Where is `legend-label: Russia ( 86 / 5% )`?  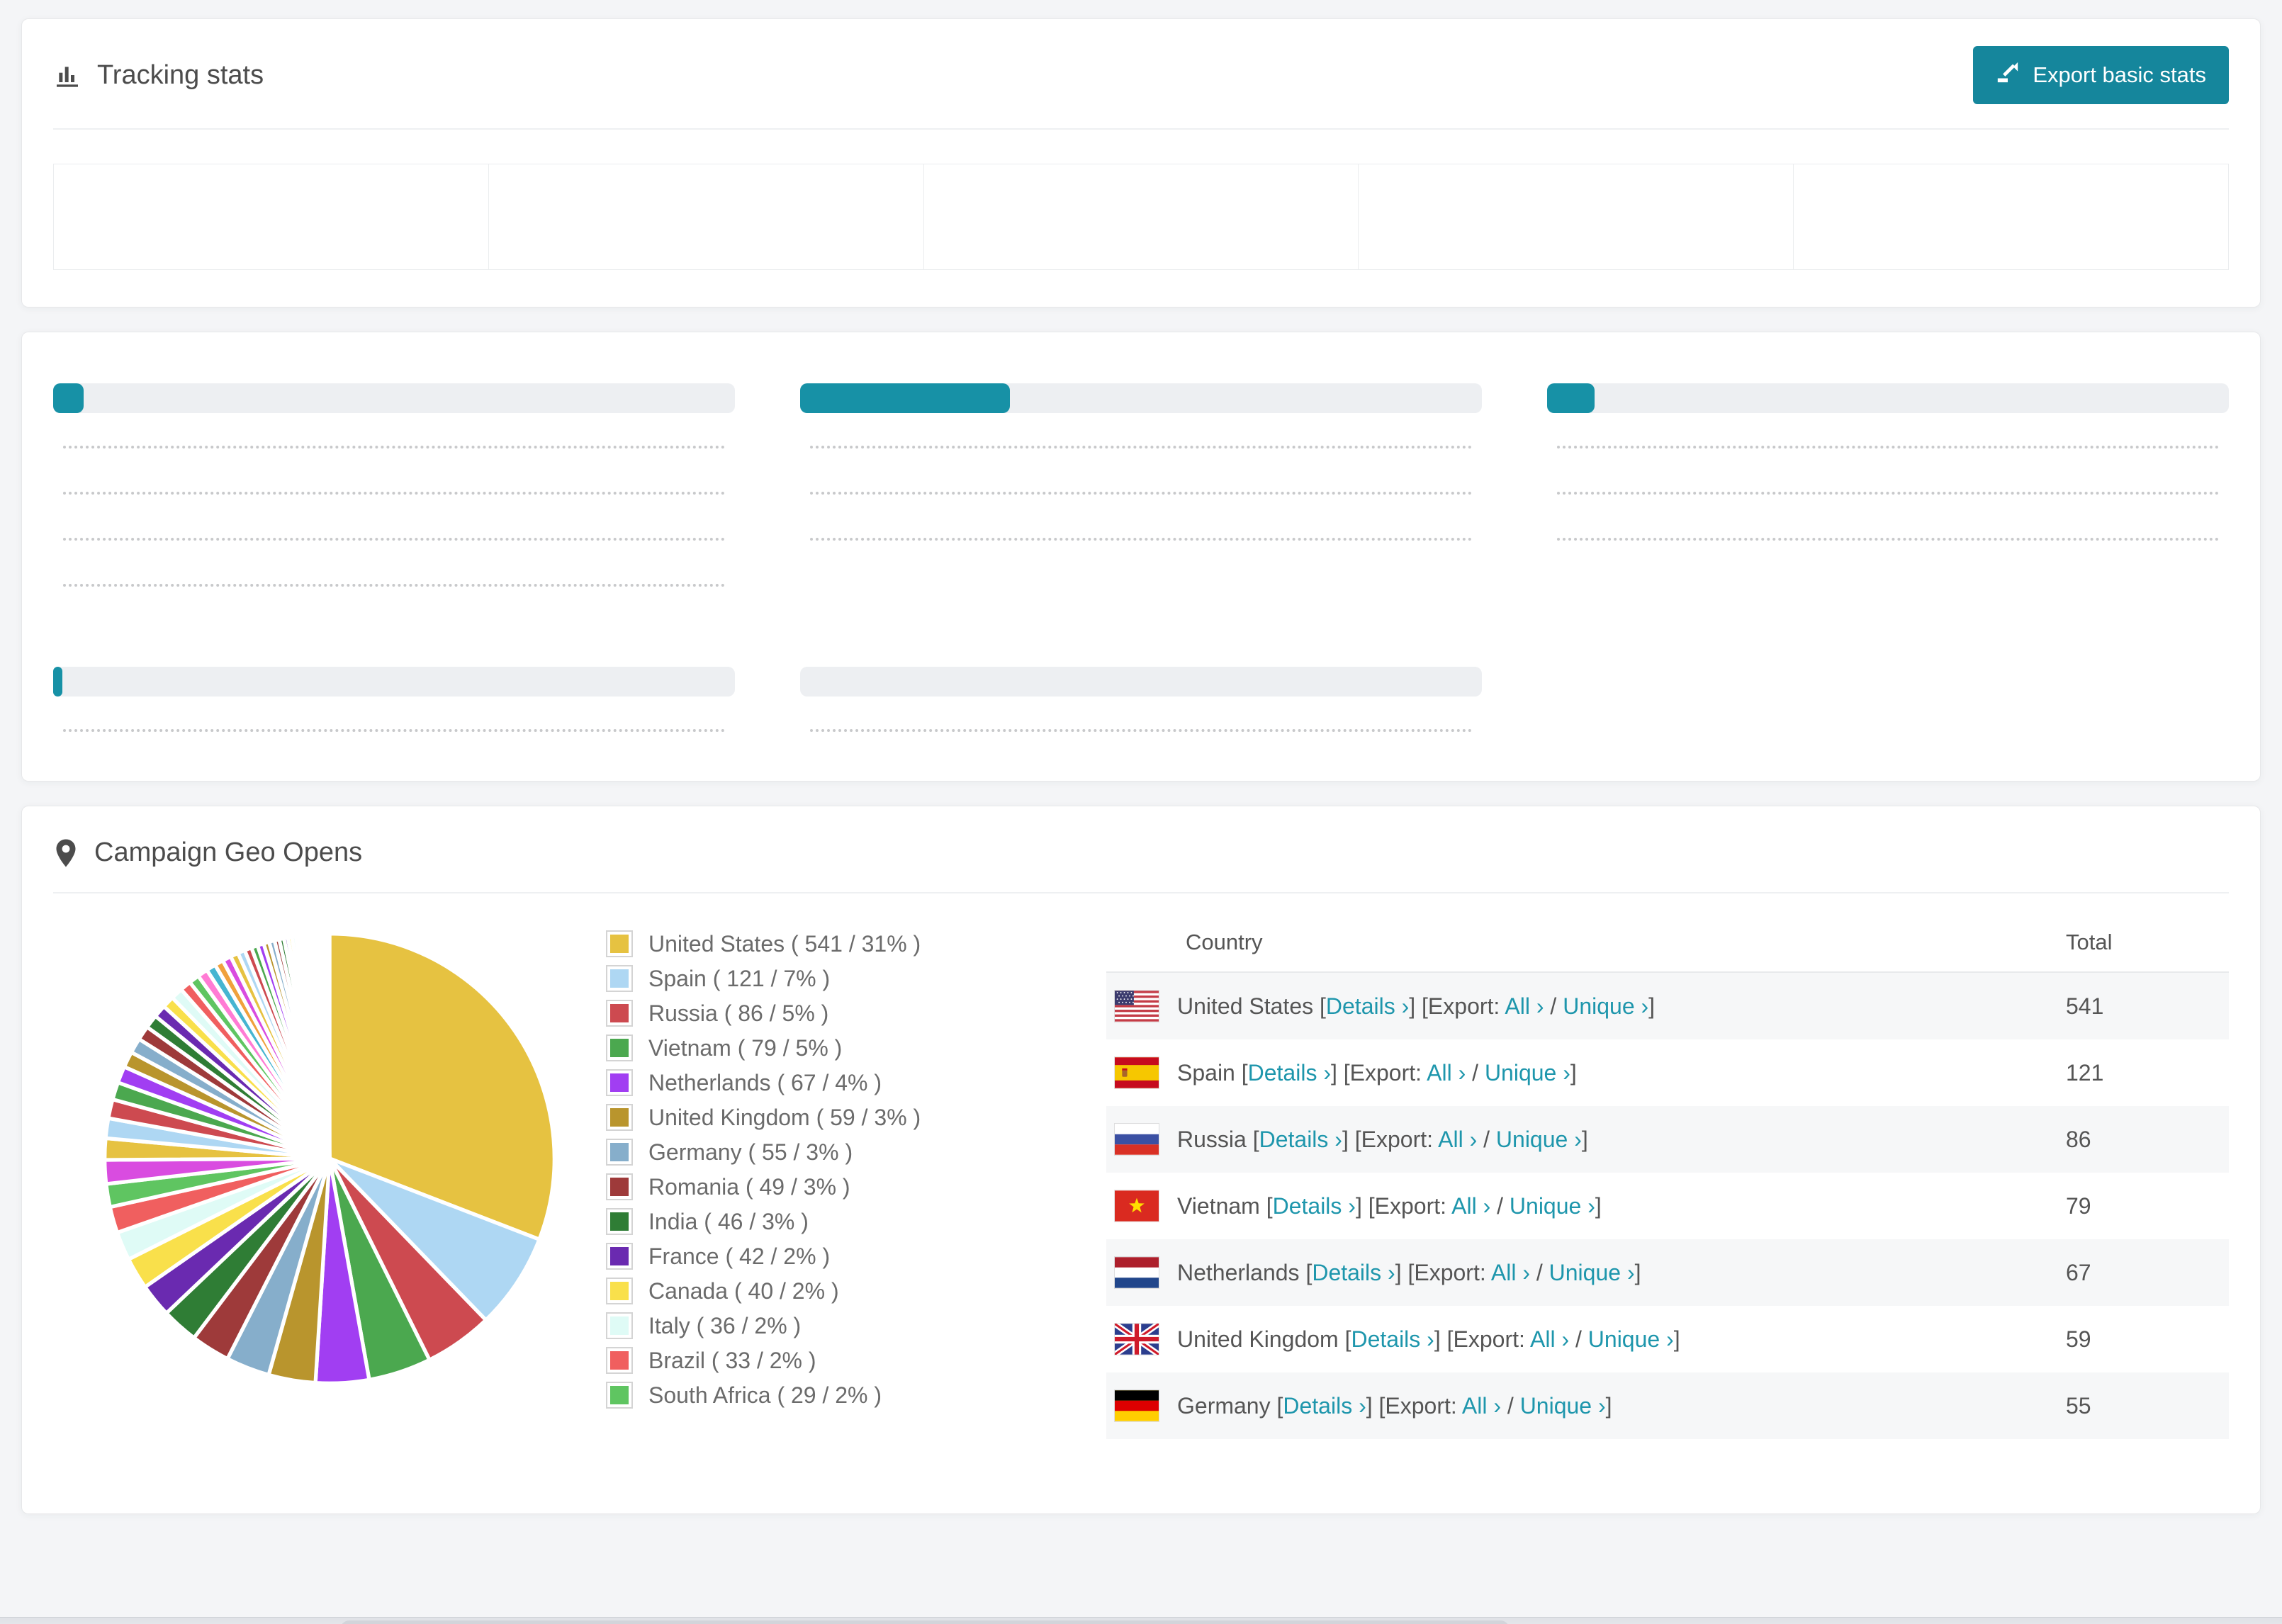 legend-label: Russia ( 86 / 5% ) is located at coordinates (738, 1013).